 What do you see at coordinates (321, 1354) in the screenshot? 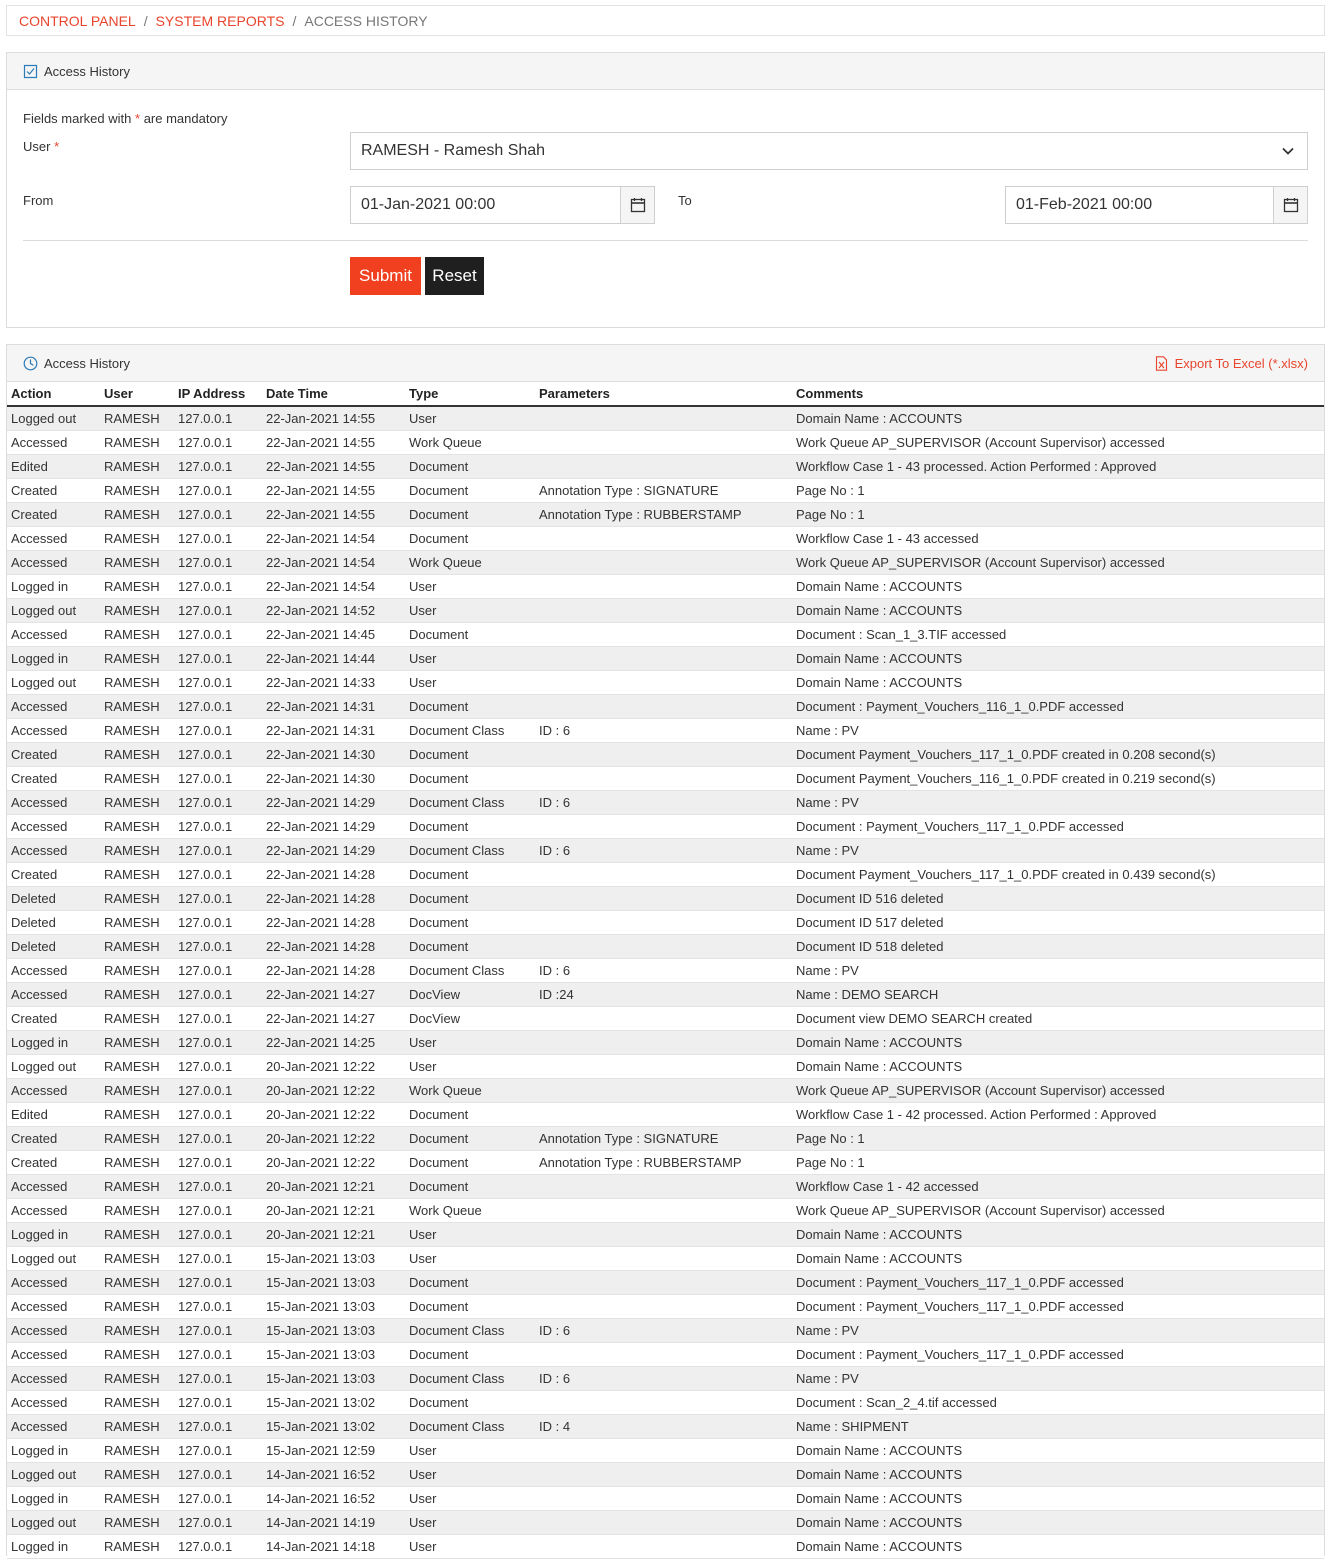
I see `cell-date-time: 15-Jan-2021 13:03` at bounding box center [321, 1354].